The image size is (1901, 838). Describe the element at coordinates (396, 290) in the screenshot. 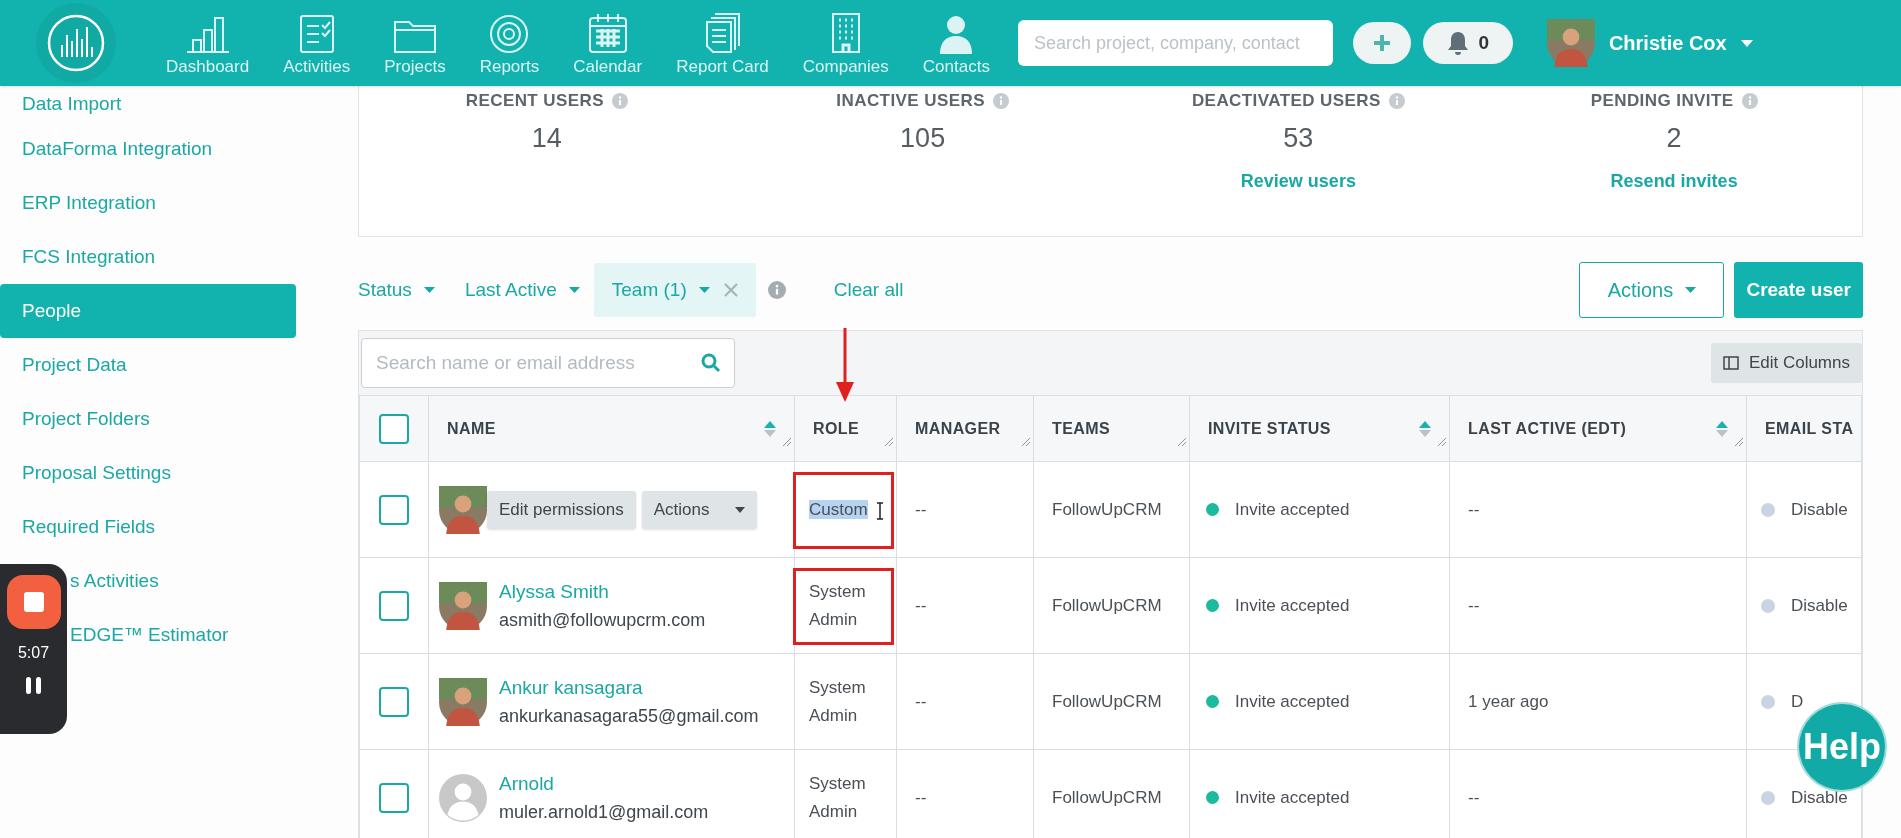

I see `filter-dropdown: Status` at that location.